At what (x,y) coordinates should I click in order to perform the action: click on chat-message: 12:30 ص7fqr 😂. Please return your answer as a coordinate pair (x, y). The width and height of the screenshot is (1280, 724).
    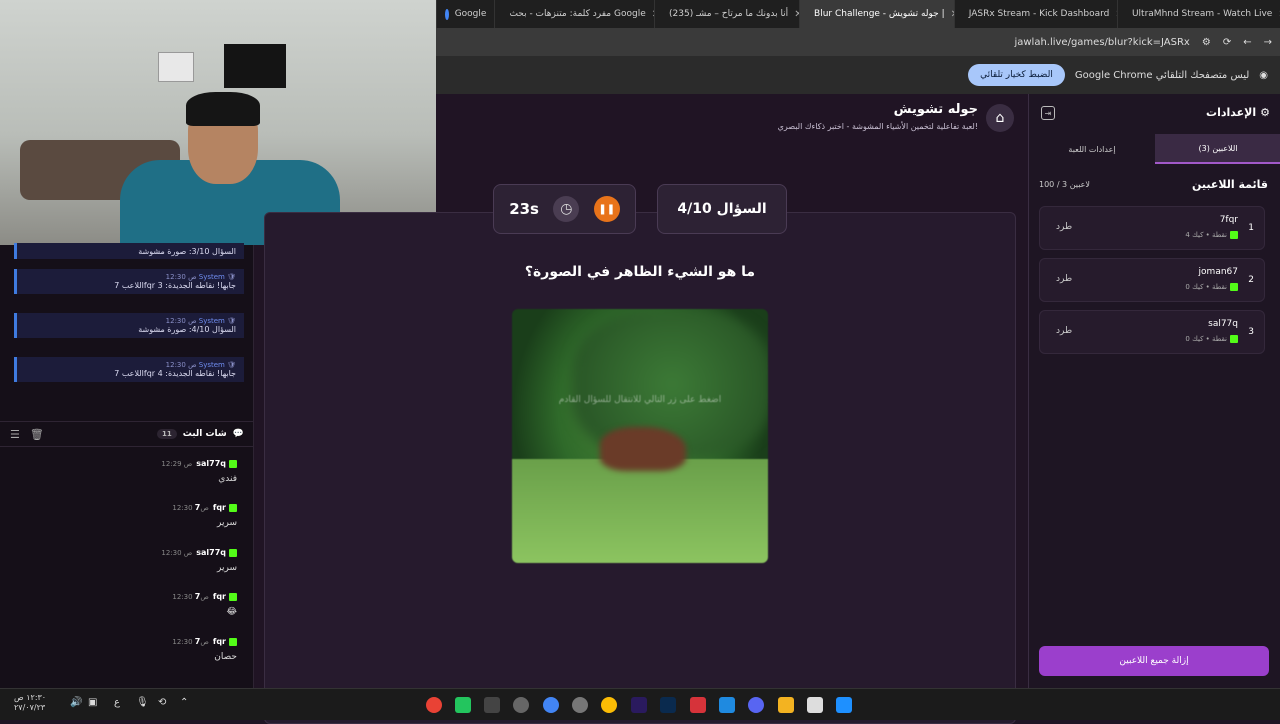
    Looking at the image, I should click on (204, 604).